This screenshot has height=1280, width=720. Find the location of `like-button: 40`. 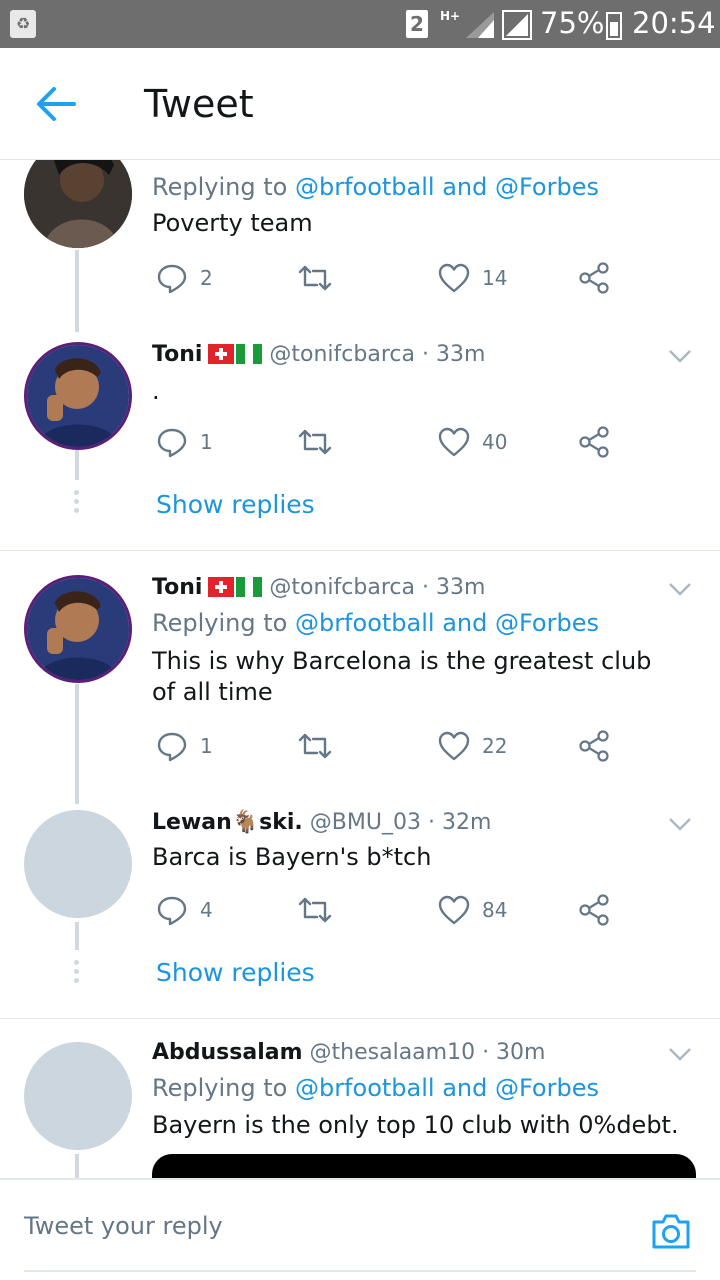

like-button: 40 is located at coordinates (472, 442).